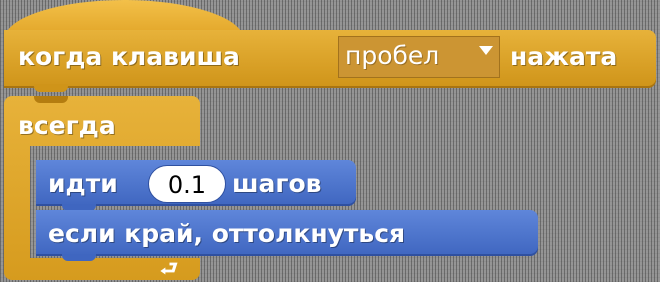 The height and width of the screenshot is (282, 660). What do you see at coordinates (83, 183) in the screenshot?
I see `move-prefix-label: идти` at bounding box center [83, 183].